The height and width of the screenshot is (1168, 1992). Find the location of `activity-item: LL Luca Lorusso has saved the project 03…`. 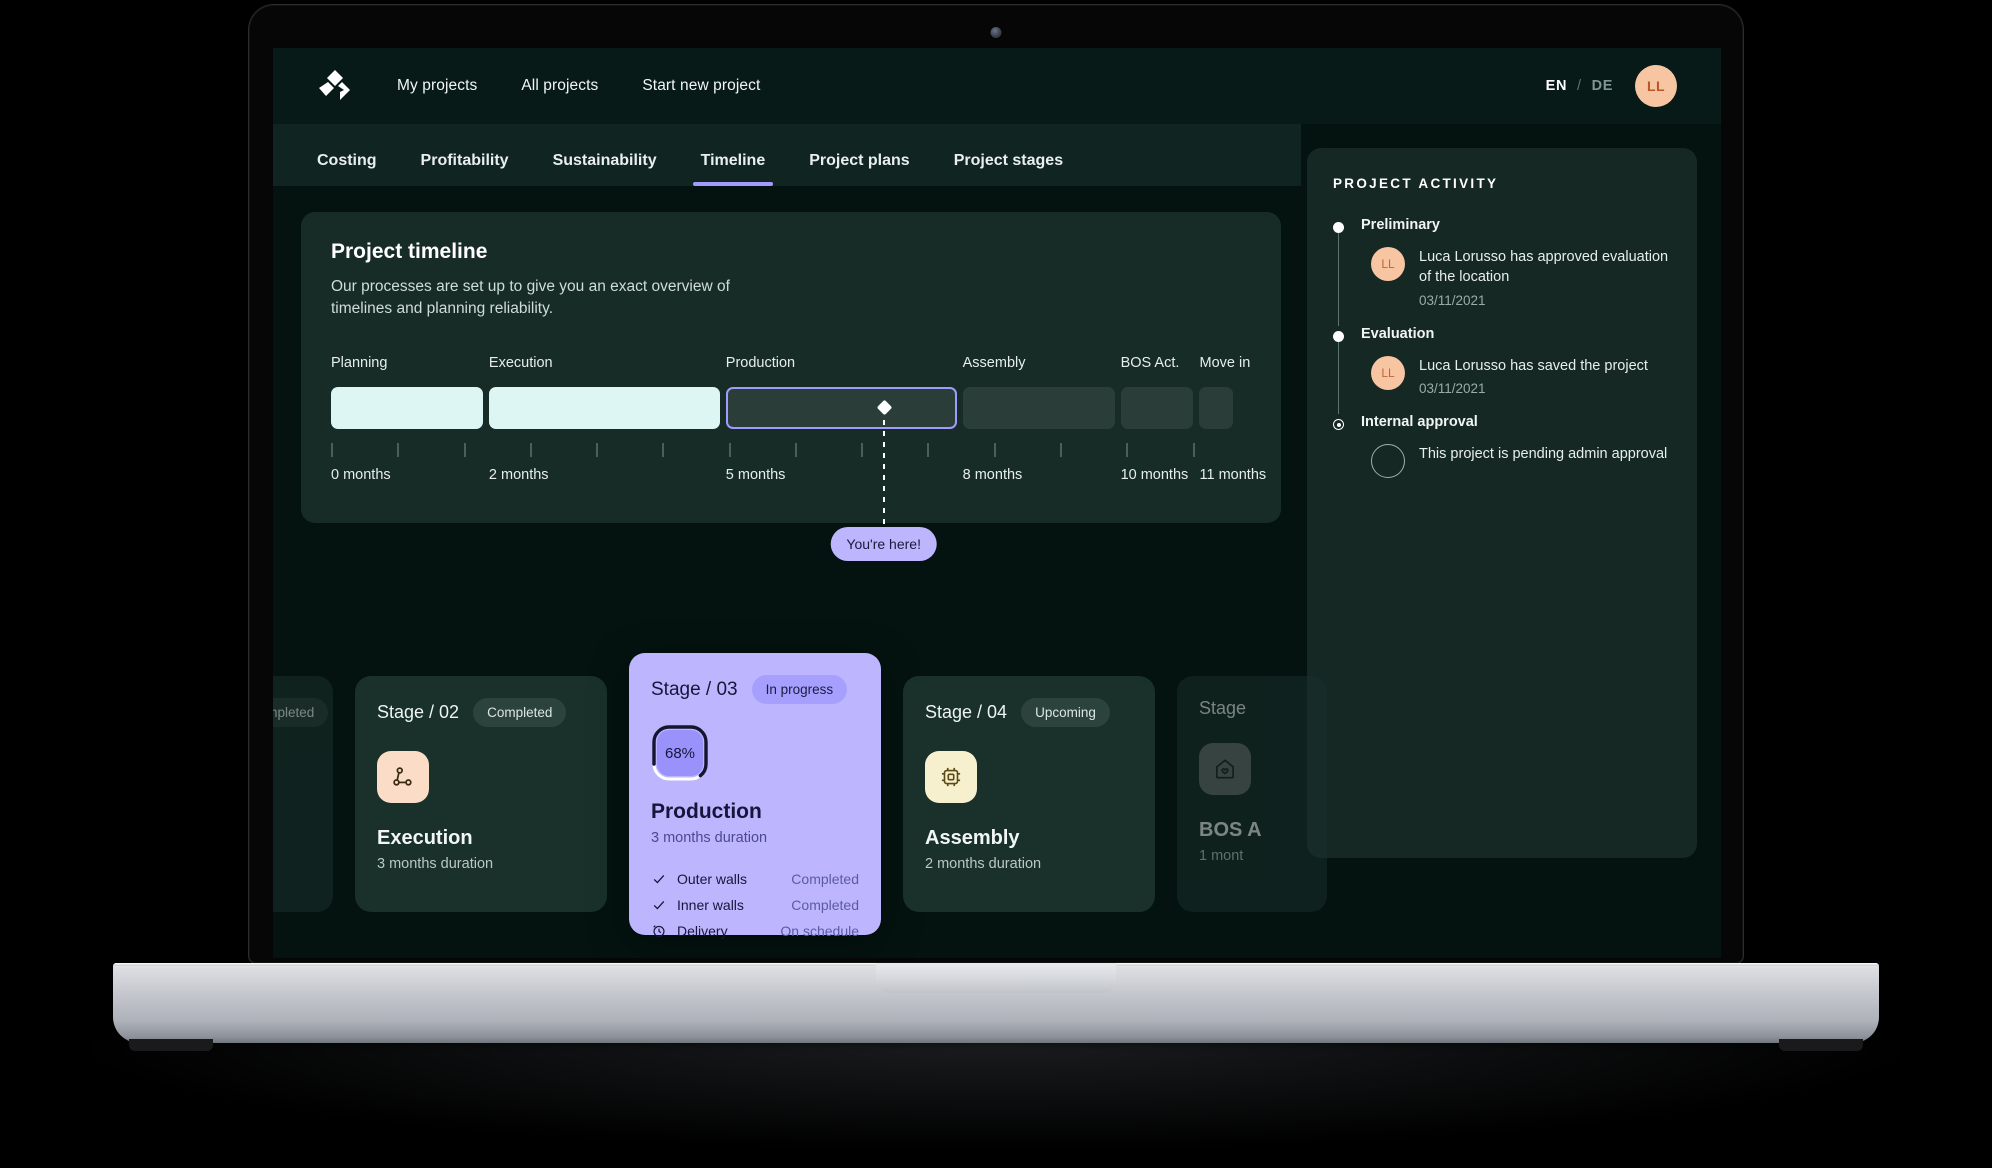

activity-item: LL Luca Lorusso has saved the project 03… is located at coordinates (1516, 375).